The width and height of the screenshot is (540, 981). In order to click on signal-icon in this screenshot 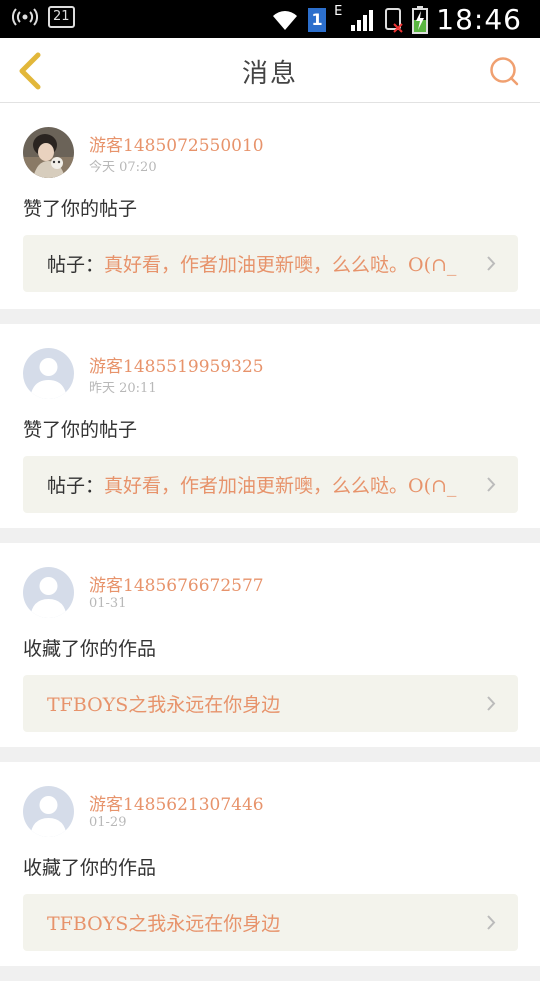, I will do `click(362, 20)`.